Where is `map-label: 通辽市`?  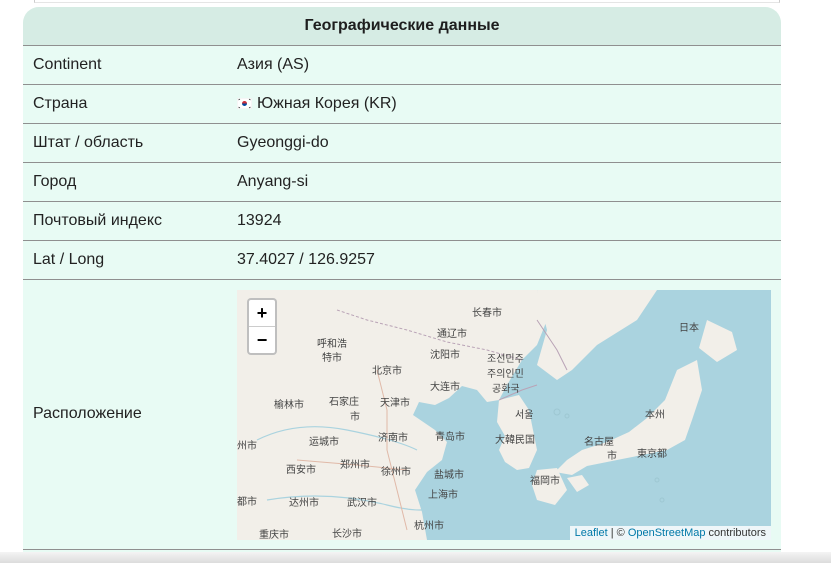 map-label: 通辽市 is located at coordinates (452, 334).